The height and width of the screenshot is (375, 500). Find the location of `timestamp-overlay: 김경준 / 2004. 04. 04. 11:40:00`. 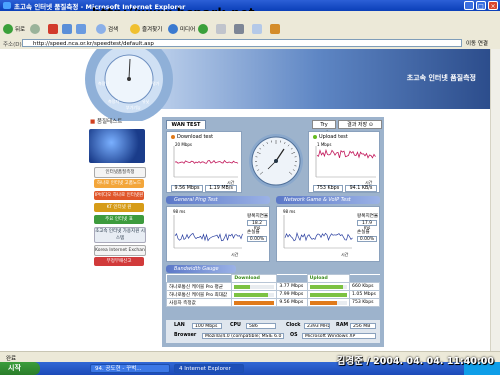

timestamp-overlay: 김경준 / 2004. 04. 04. 11:40:00 is located at coordinates (415, 361).